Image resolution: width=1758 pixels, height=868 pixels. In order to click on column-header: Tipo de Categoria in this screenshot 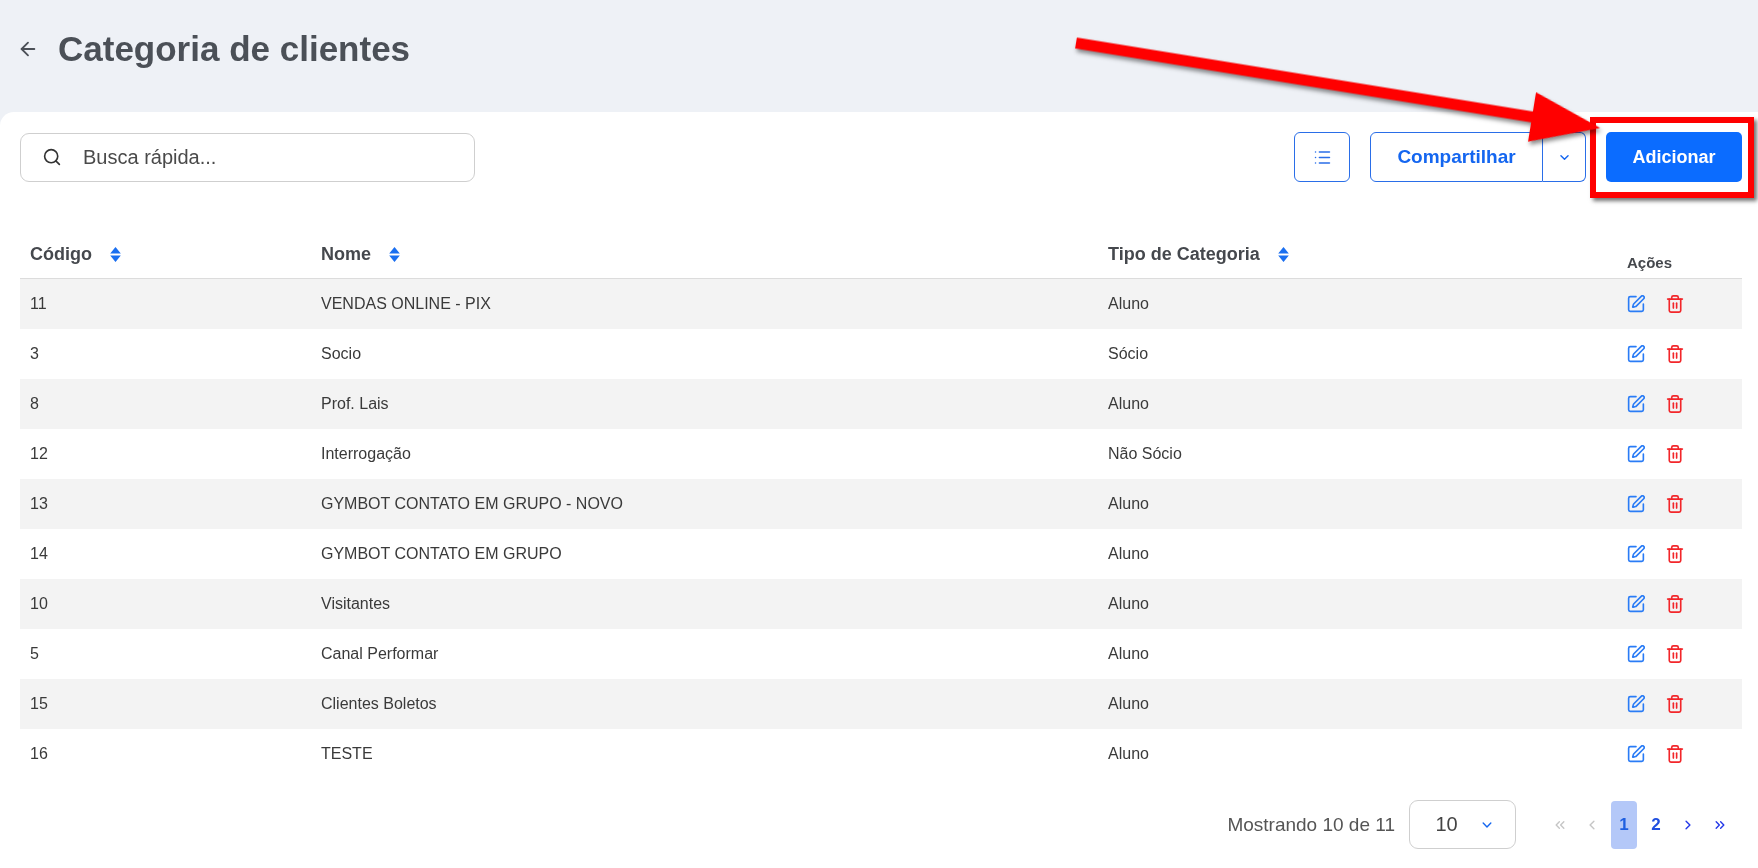, I will do `click(1184, 254)`.